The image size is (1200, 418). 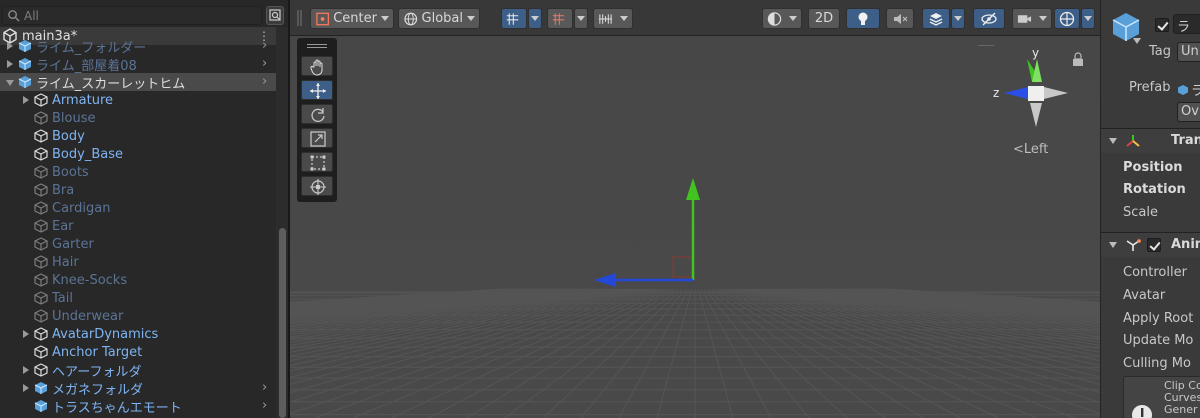 I want to click on animator-enabled-checkbox, so click(x=1154, y=245).